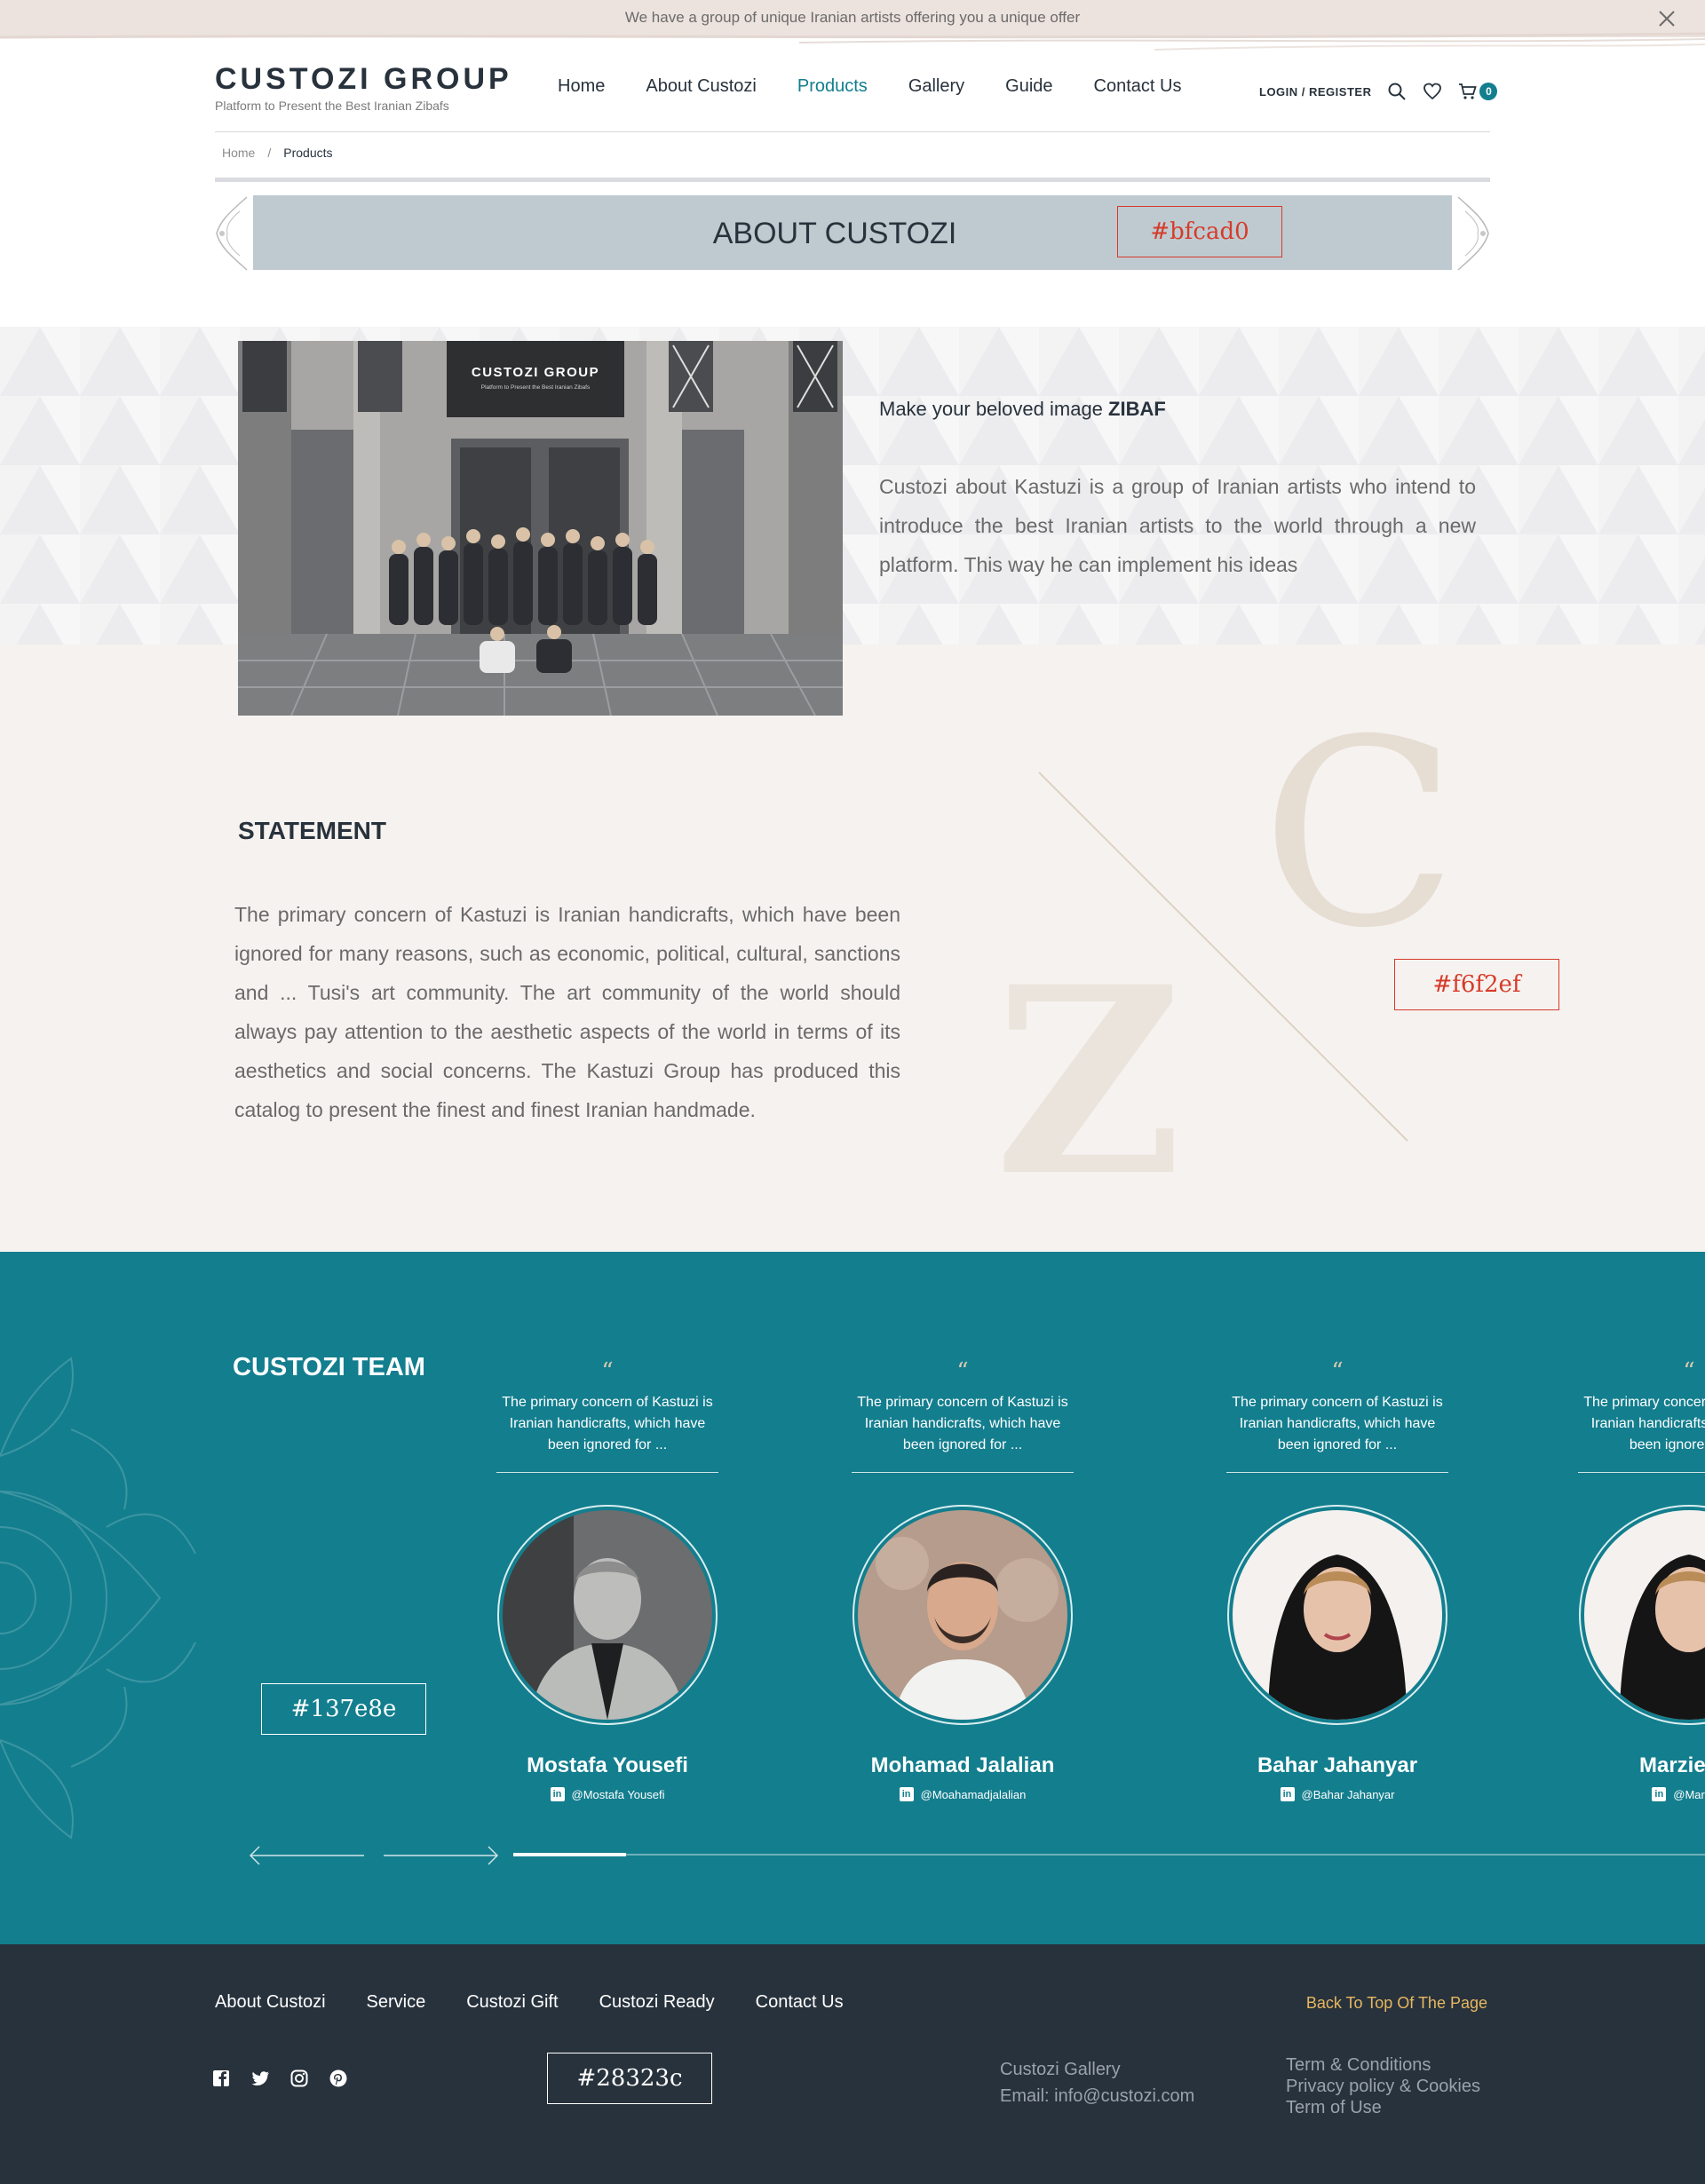 The width and height of the screenshot is (1705, 2184). Describe the element at coordinates (1489, 91) in the screenshot. I see `cart-count-badge: 0` at that location.